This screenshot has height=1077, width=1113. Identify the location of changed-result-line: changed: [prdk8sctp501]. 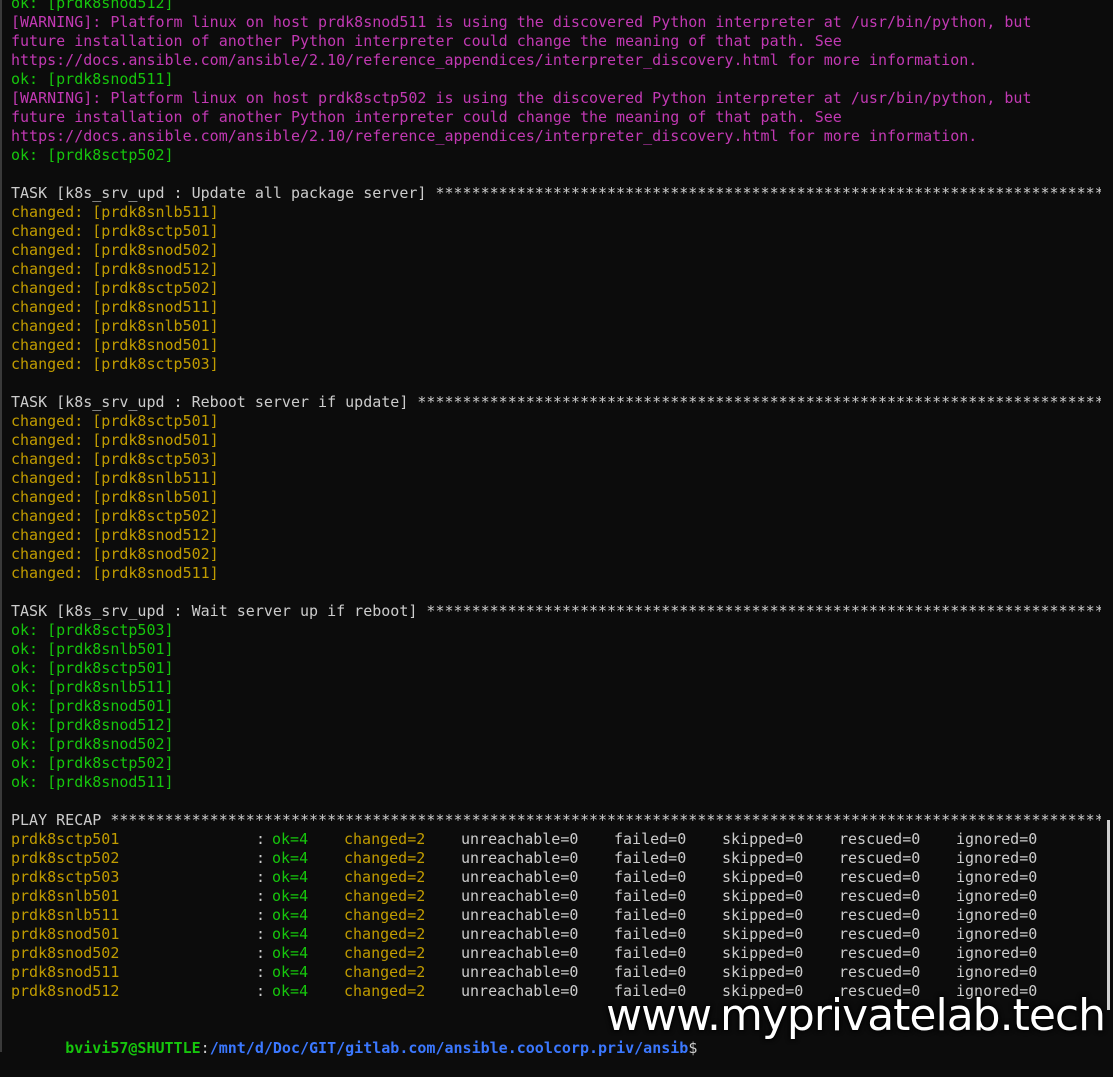
(115, 231).